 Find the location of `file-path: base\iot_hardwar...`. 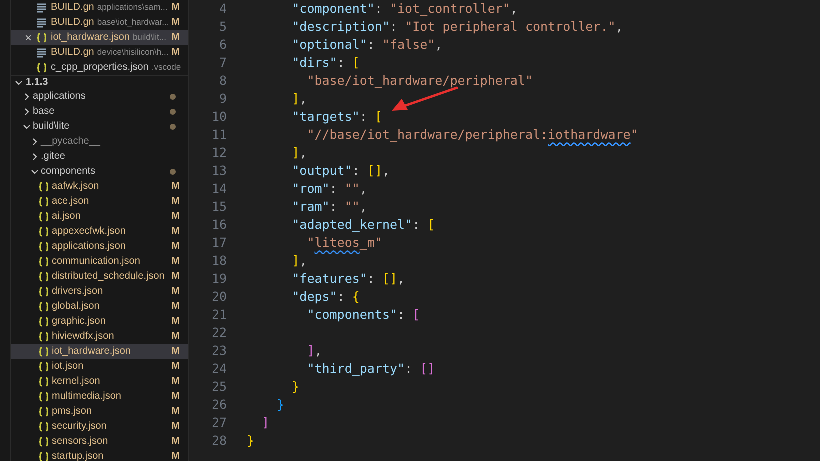

file-path: base\iot_hardwar... is located at coordinates (133, 22).